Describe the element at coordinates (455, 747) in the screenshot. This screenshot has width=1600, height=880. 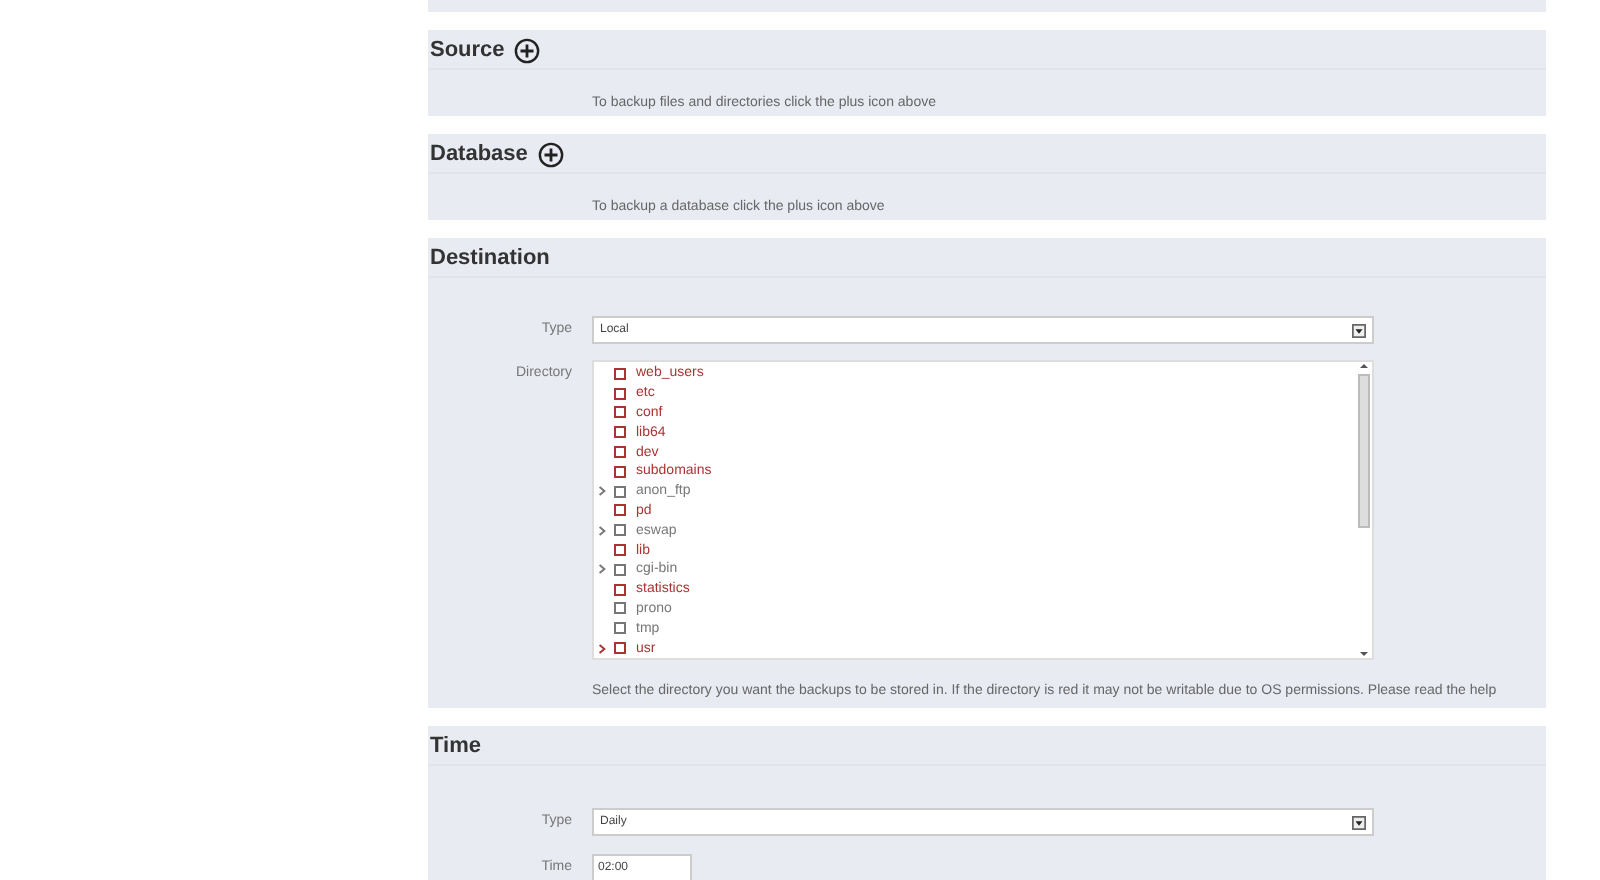
I see `section-title: Time` at that location.